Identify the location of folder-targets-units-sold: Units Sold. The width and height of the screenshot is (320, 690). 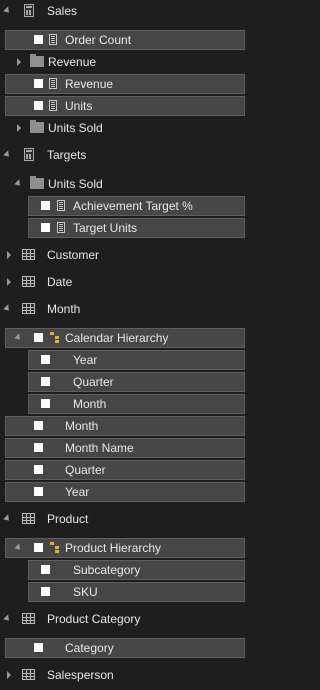
(125, 184).